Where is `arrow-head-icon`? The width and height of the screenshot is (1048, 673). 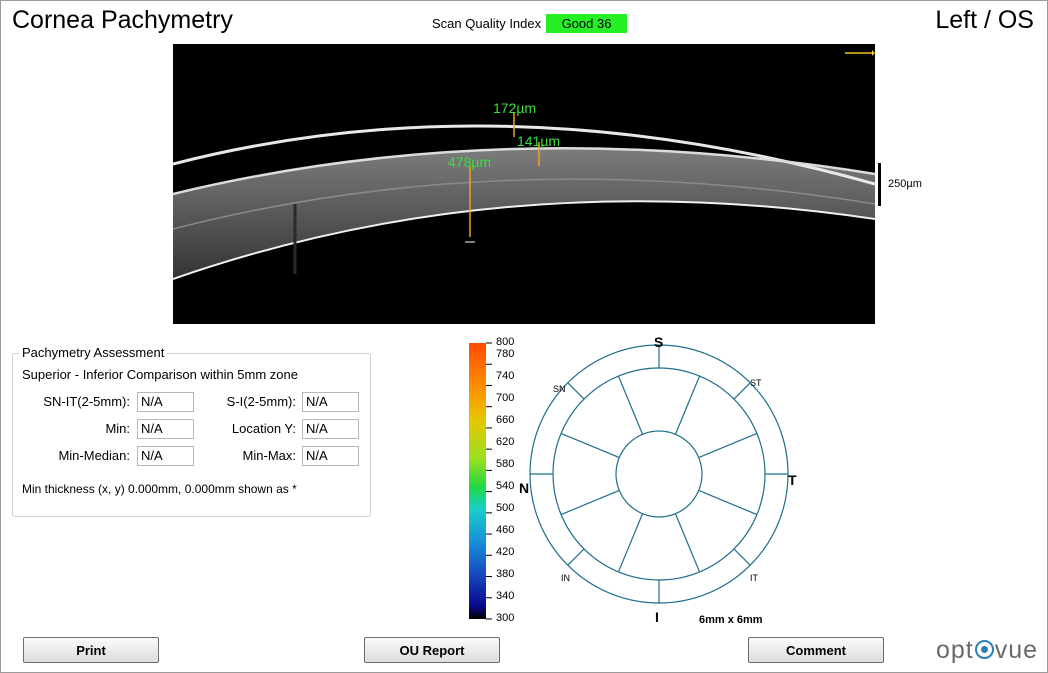 arrow-head-icon is located at coordinates (873, 53).